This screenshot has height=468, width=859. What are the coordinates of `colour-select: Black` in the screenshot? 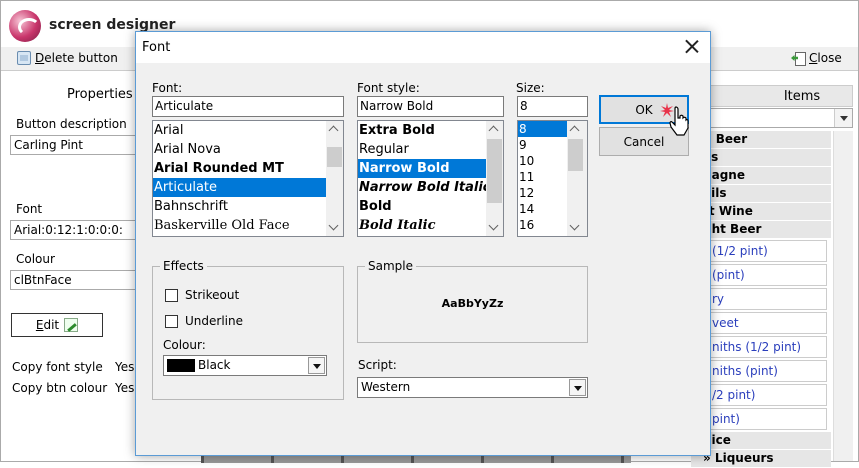 It's located at (245, 365).